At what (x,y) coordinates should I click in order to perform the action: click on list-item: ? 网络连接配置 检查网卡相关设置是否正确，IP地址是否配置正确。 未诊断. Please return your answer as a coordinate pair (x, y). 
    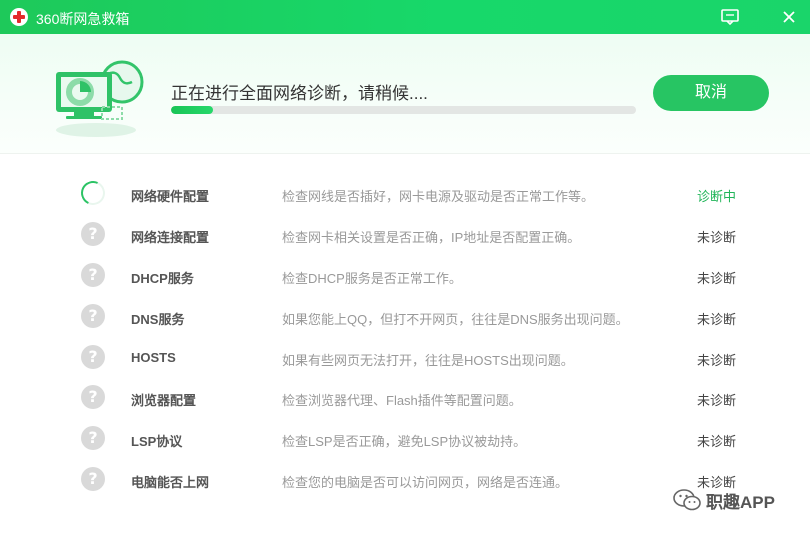
    Looking at the image, I should click on (405, 236).